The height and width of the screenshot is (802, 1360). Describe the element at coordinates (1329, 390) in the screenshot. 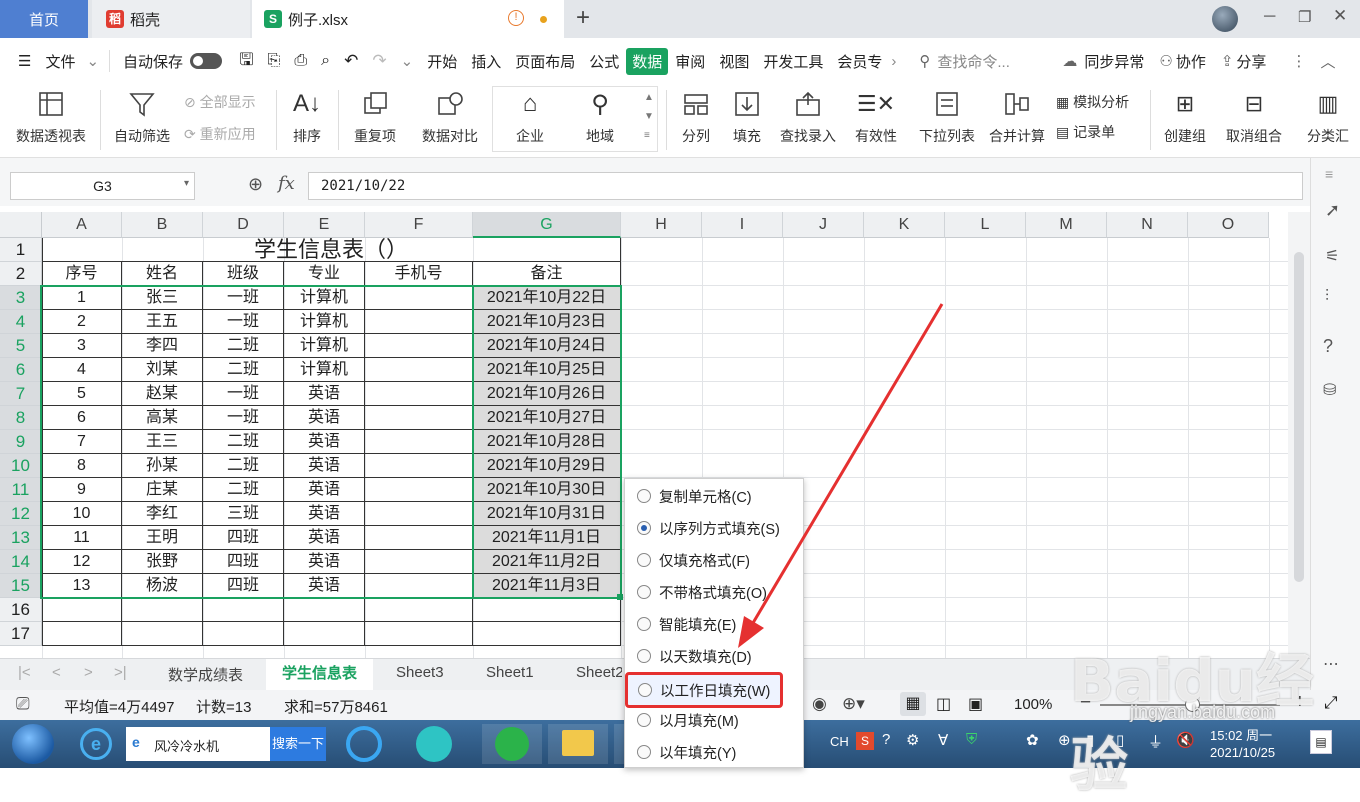

I see `backup-icon: ⛁` at that location.